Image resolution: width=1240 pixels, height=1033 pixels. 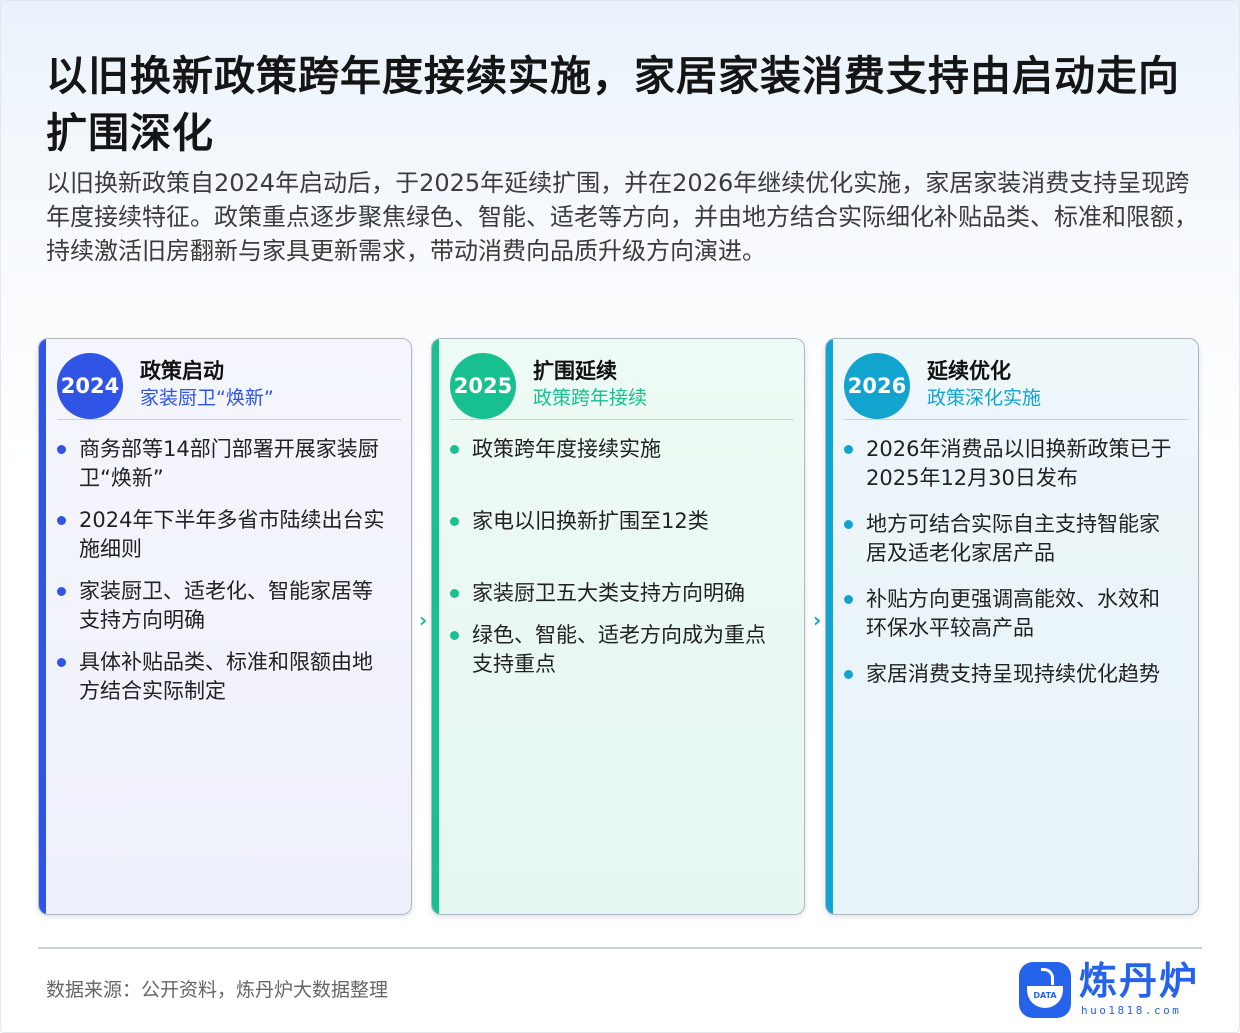 What do you see at coordinates (608, 593) in the screenshot?
I see `list-item-text: 家装厨卫五大类支持方向明确` at bounding box center [608, 593].